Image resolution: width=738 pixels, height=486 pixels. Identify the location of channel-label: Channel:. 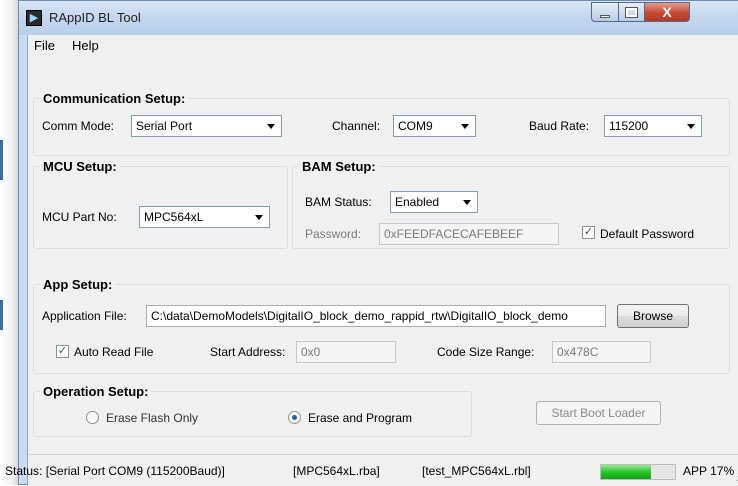
(356, 126).